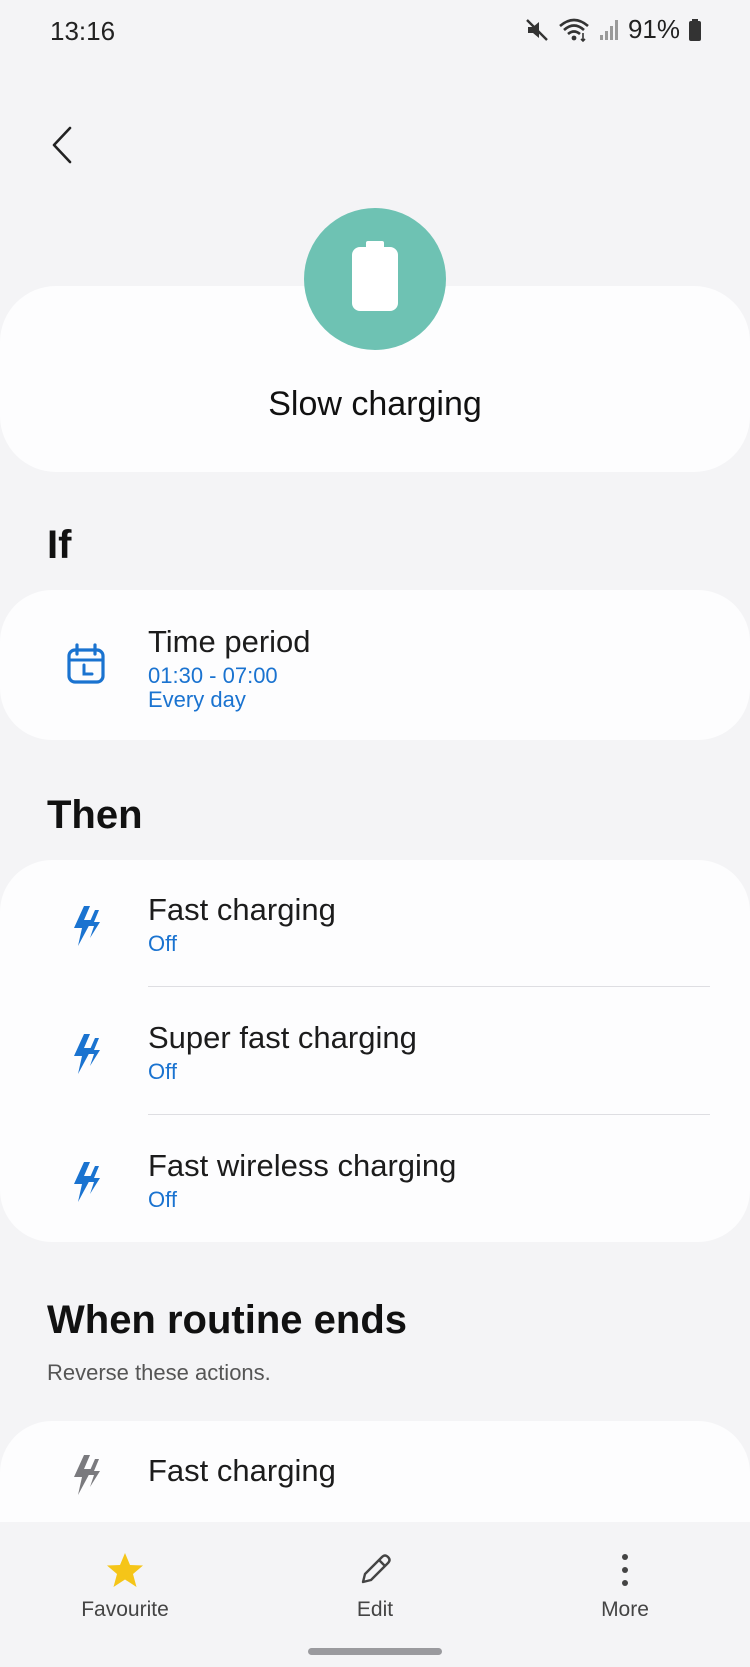  Describe the element at coordinates (125, 1570) in the screenshot. I see `star-icon` at that location.